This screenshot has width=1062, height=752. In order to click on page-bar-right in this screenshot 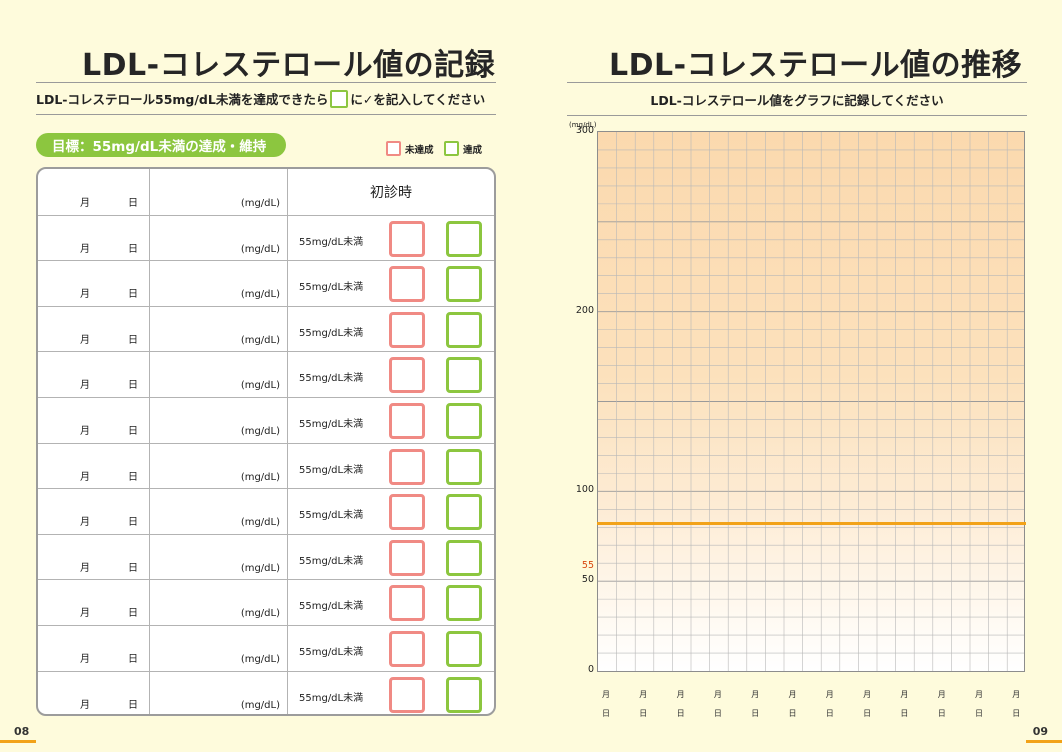, I will do `click(1044, 741)`.